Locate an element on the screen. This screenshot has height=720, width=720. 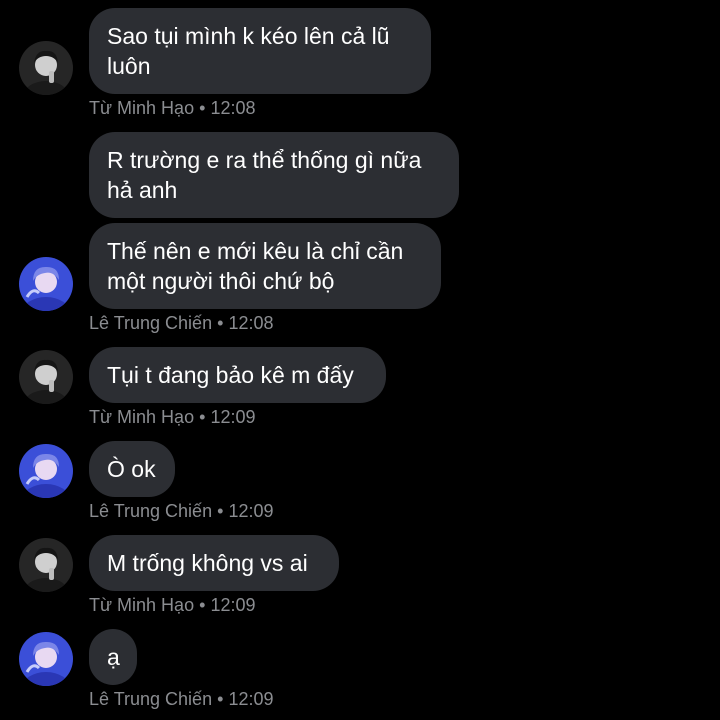
message-bubble: Sao tụi mình k kéo lên cả lũ luôn is located at coordinates (260, 51).